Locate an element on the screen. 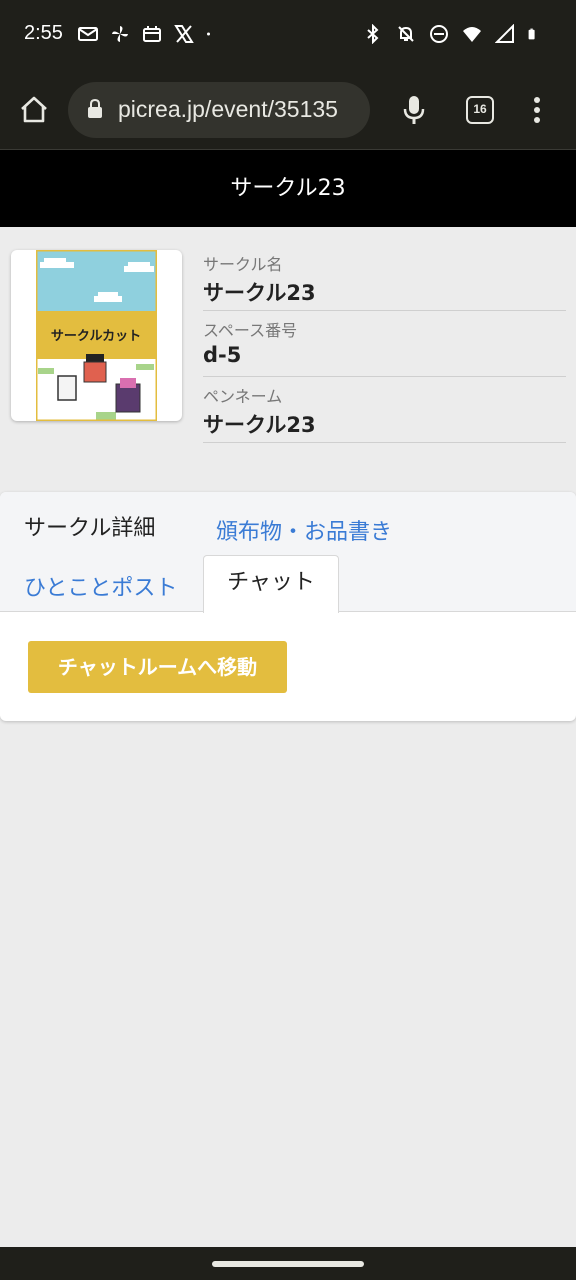 The width and height of the screenshot is (576, 1280). wifi-icon is located at coordinates (472, 34).